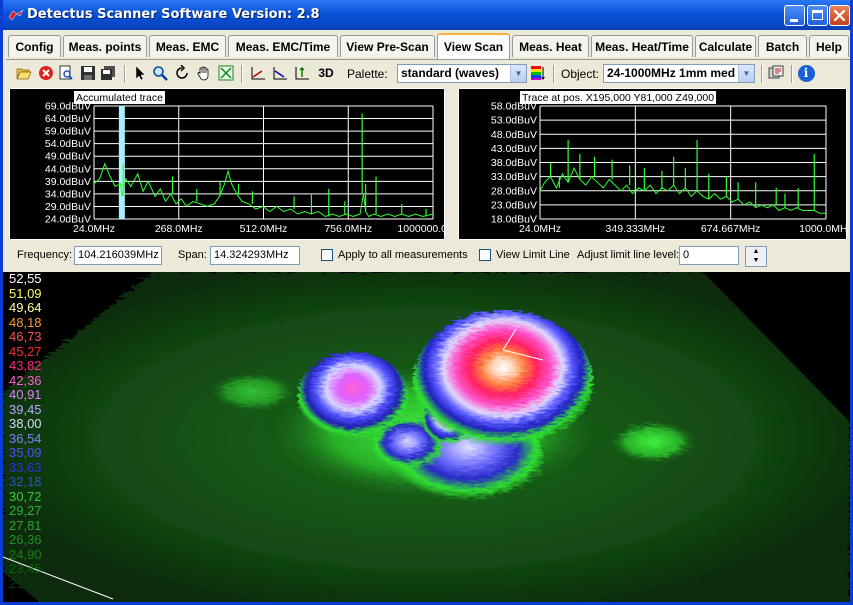 The height and width of the screenshot is (605, 853). Describe the element at coordinates (450, 73) in the screenshot. I see `palette-value: standard (waves)` at that location.